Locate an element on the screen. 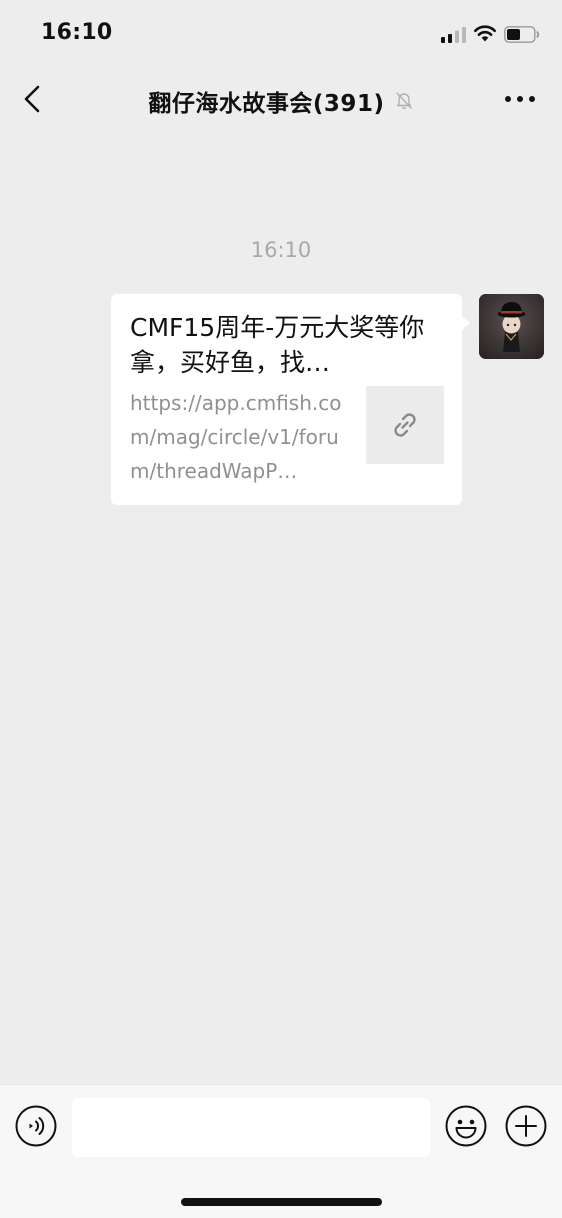  home-indicator is located at coordinates (281, 1202).